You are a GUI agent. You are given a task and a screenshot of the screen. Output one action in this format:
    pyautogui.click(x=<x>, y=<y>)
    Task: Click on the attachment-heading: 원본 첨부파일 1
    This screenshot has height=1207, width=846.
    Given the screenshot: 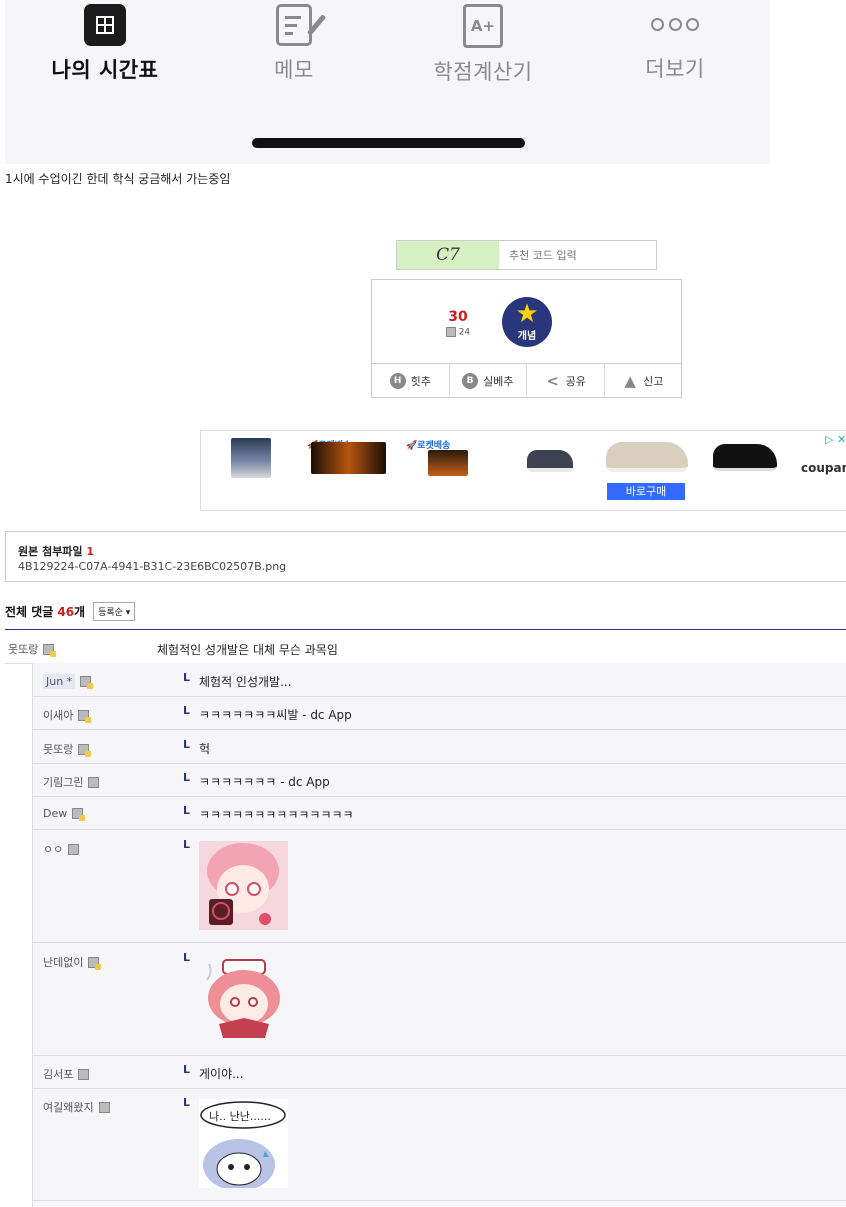 What is the action you would take?
    pyautogui.click(x=56, y=551)
    